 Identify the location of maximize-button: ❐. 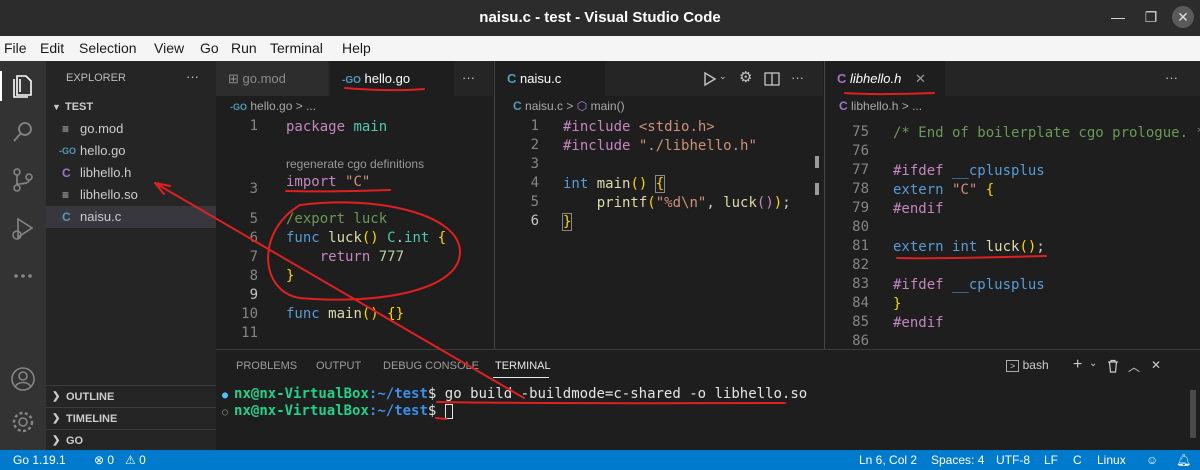
(1151, 17).